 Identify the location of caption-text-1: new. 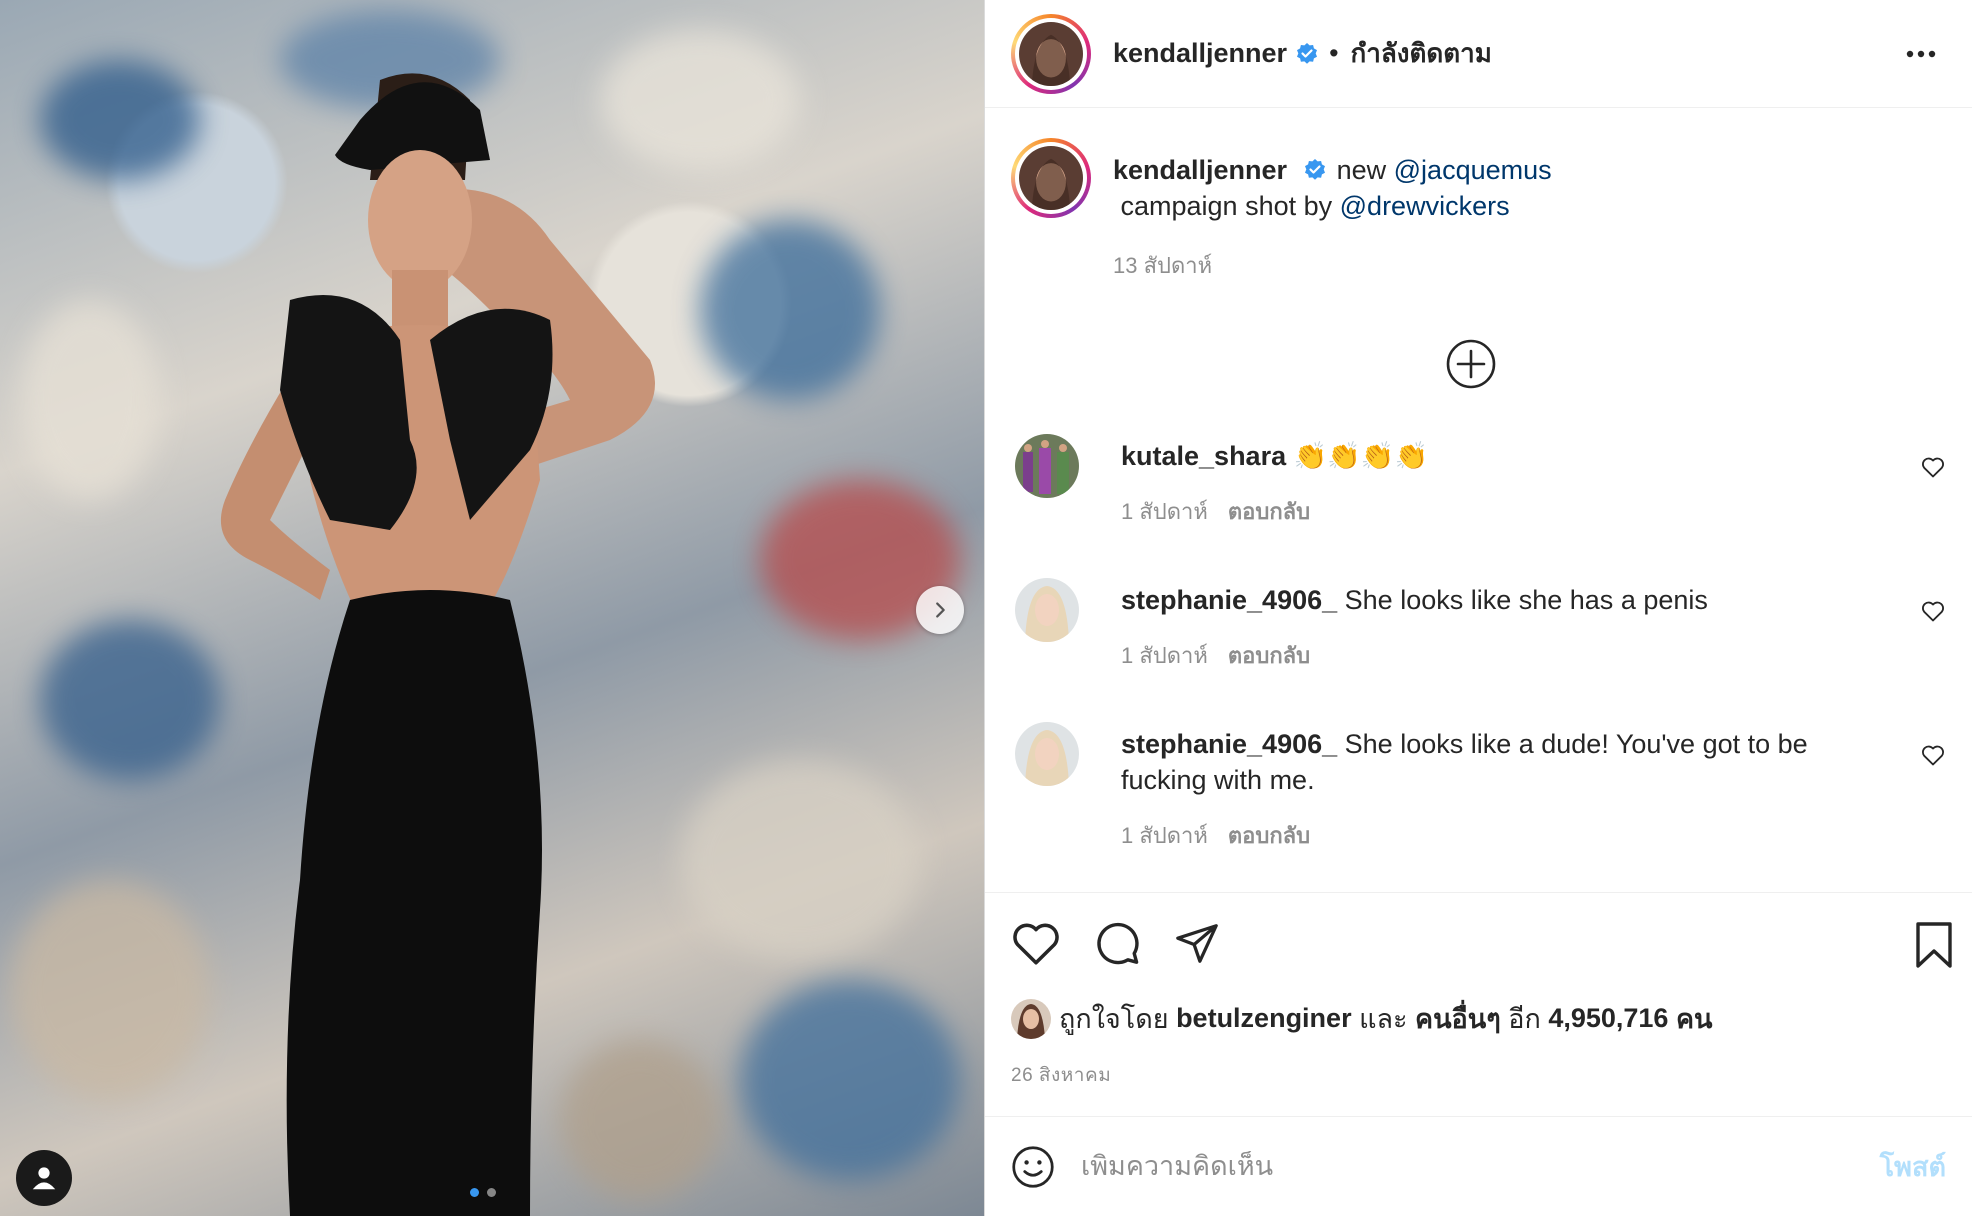
(1365, 170).